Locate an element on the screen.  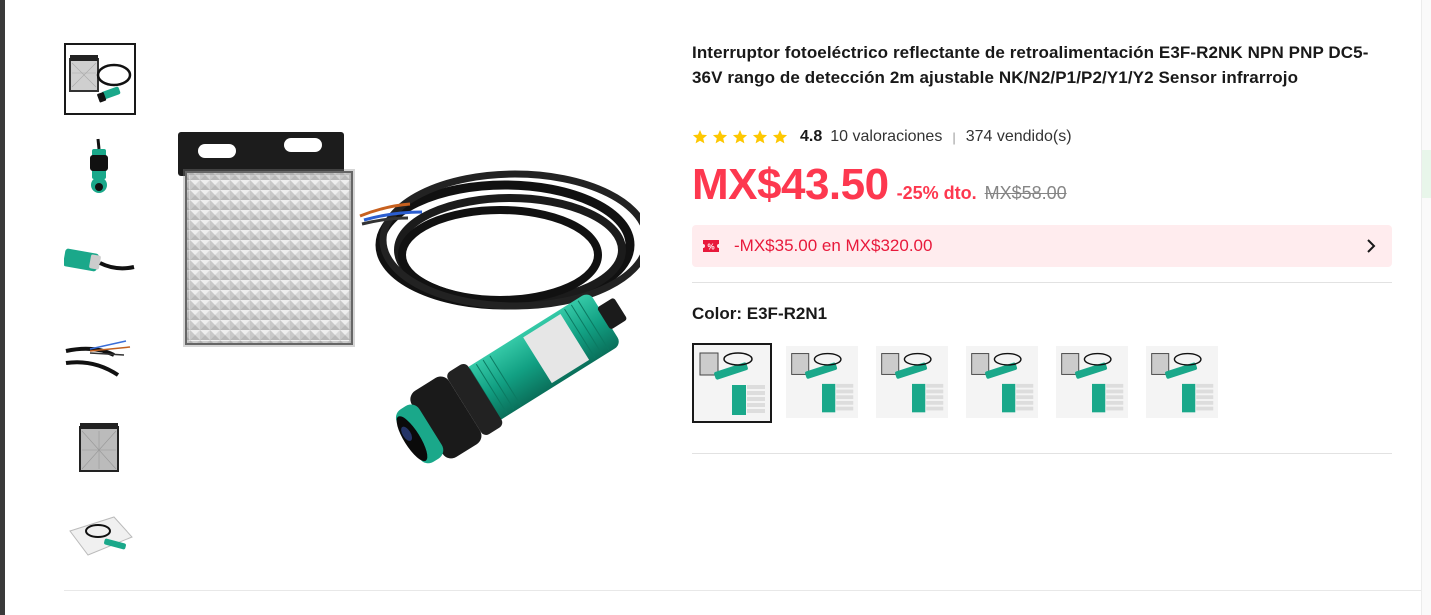
color-options is located at coordinates (1042, 383).